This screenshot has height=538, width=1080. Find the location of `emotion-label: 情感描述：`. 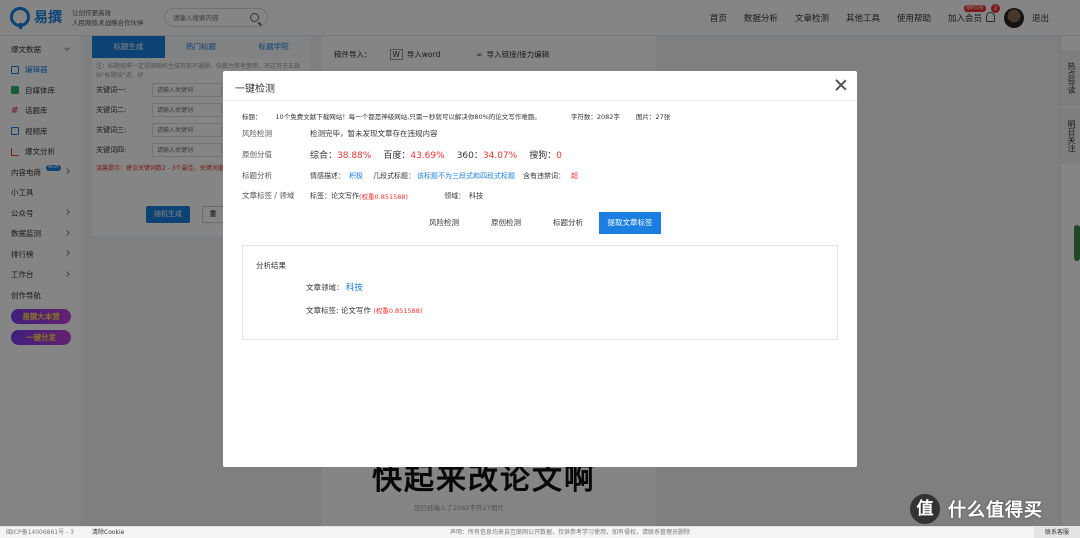

emotion-label: 情感描述： is located at coordinates (327, 175).